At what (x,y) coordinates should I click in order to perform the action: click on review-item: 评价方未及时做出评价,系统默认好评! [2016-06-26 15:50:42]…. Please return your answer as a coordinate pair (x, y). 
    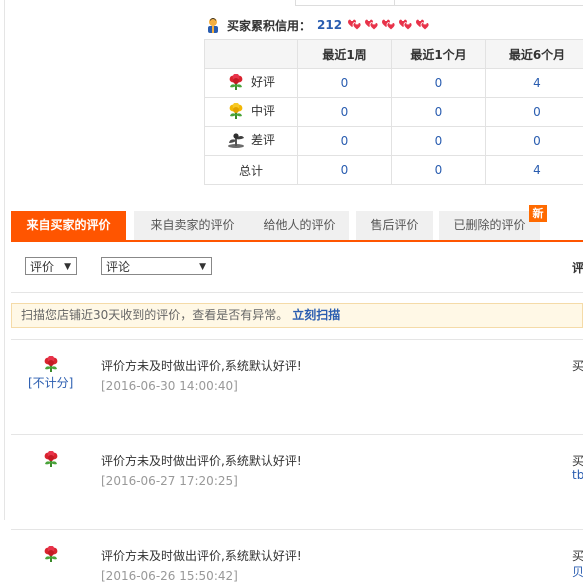
    Looking at the image, I should click on (297, 557).